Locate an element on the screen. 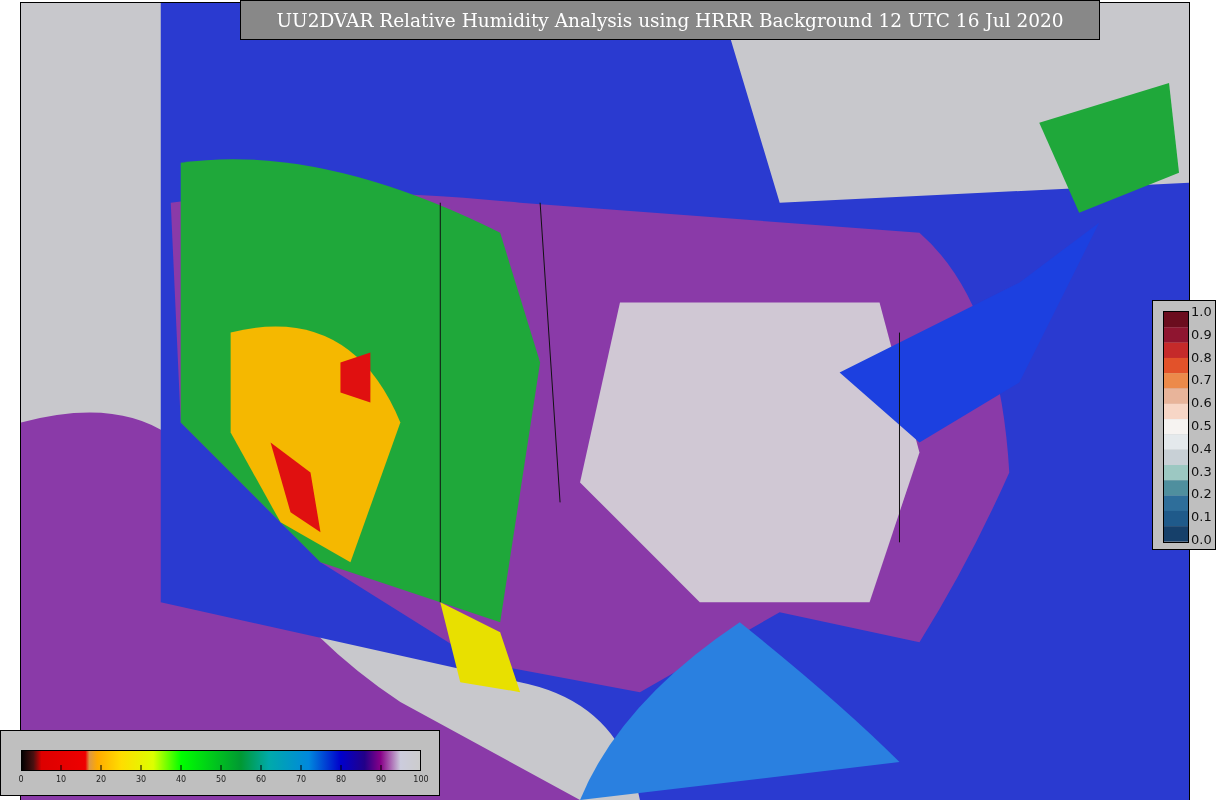 The width and height of the screenshot is (1216, 800). tick-label: 0.5 is located at coordinates (1201, 426).